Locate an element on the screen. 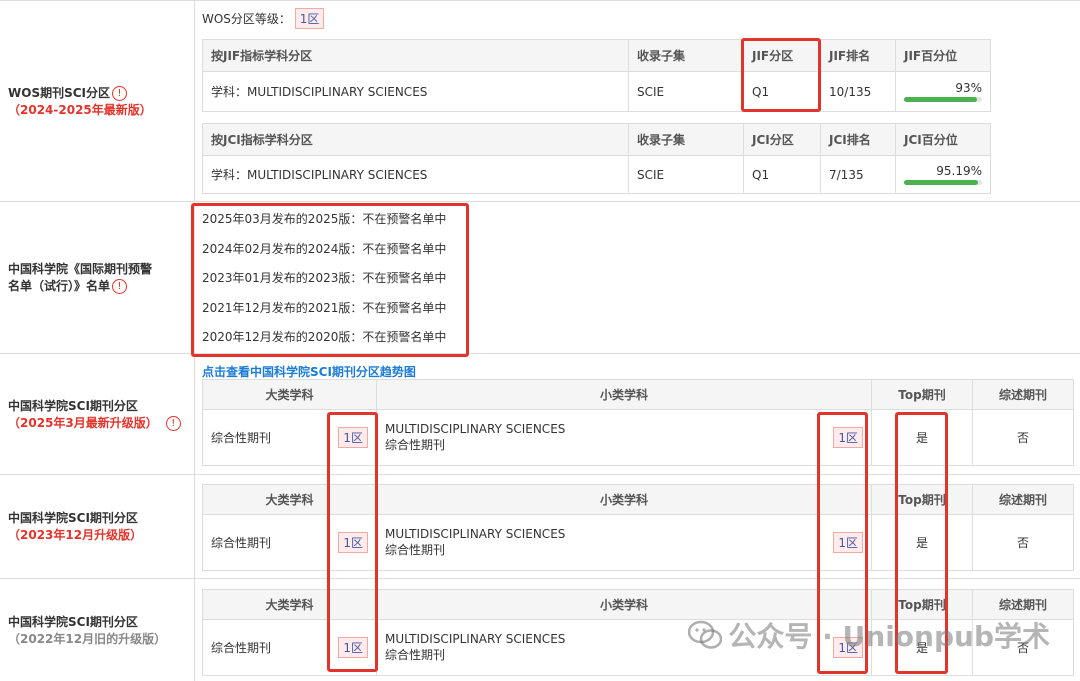  jif-subset: SCIE is located at coordinates (686, 91).